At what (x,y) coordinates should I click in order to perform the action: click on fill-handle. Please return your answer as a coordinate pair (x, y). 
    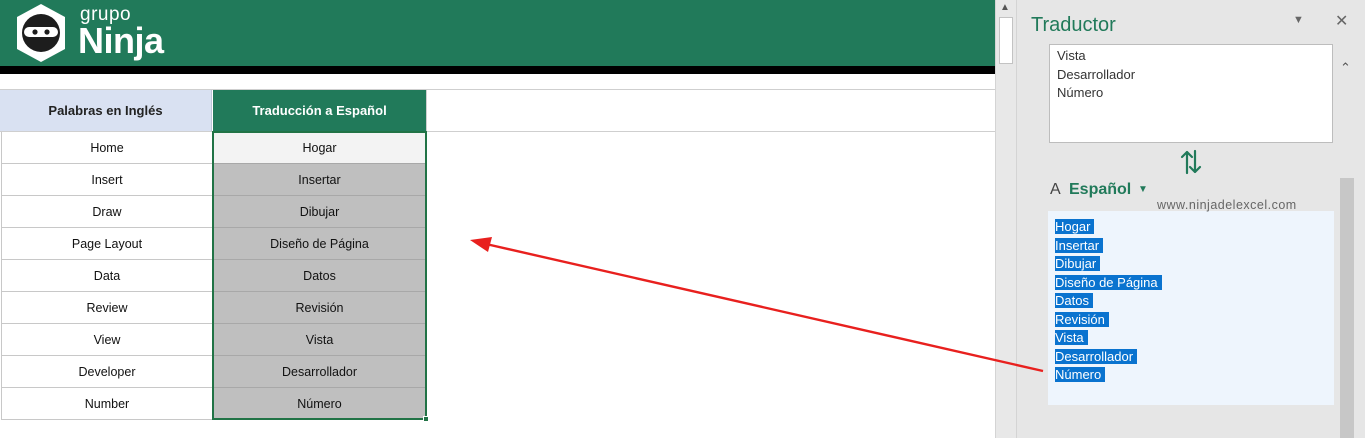
    Looking at the image, I should click on (426, 419).